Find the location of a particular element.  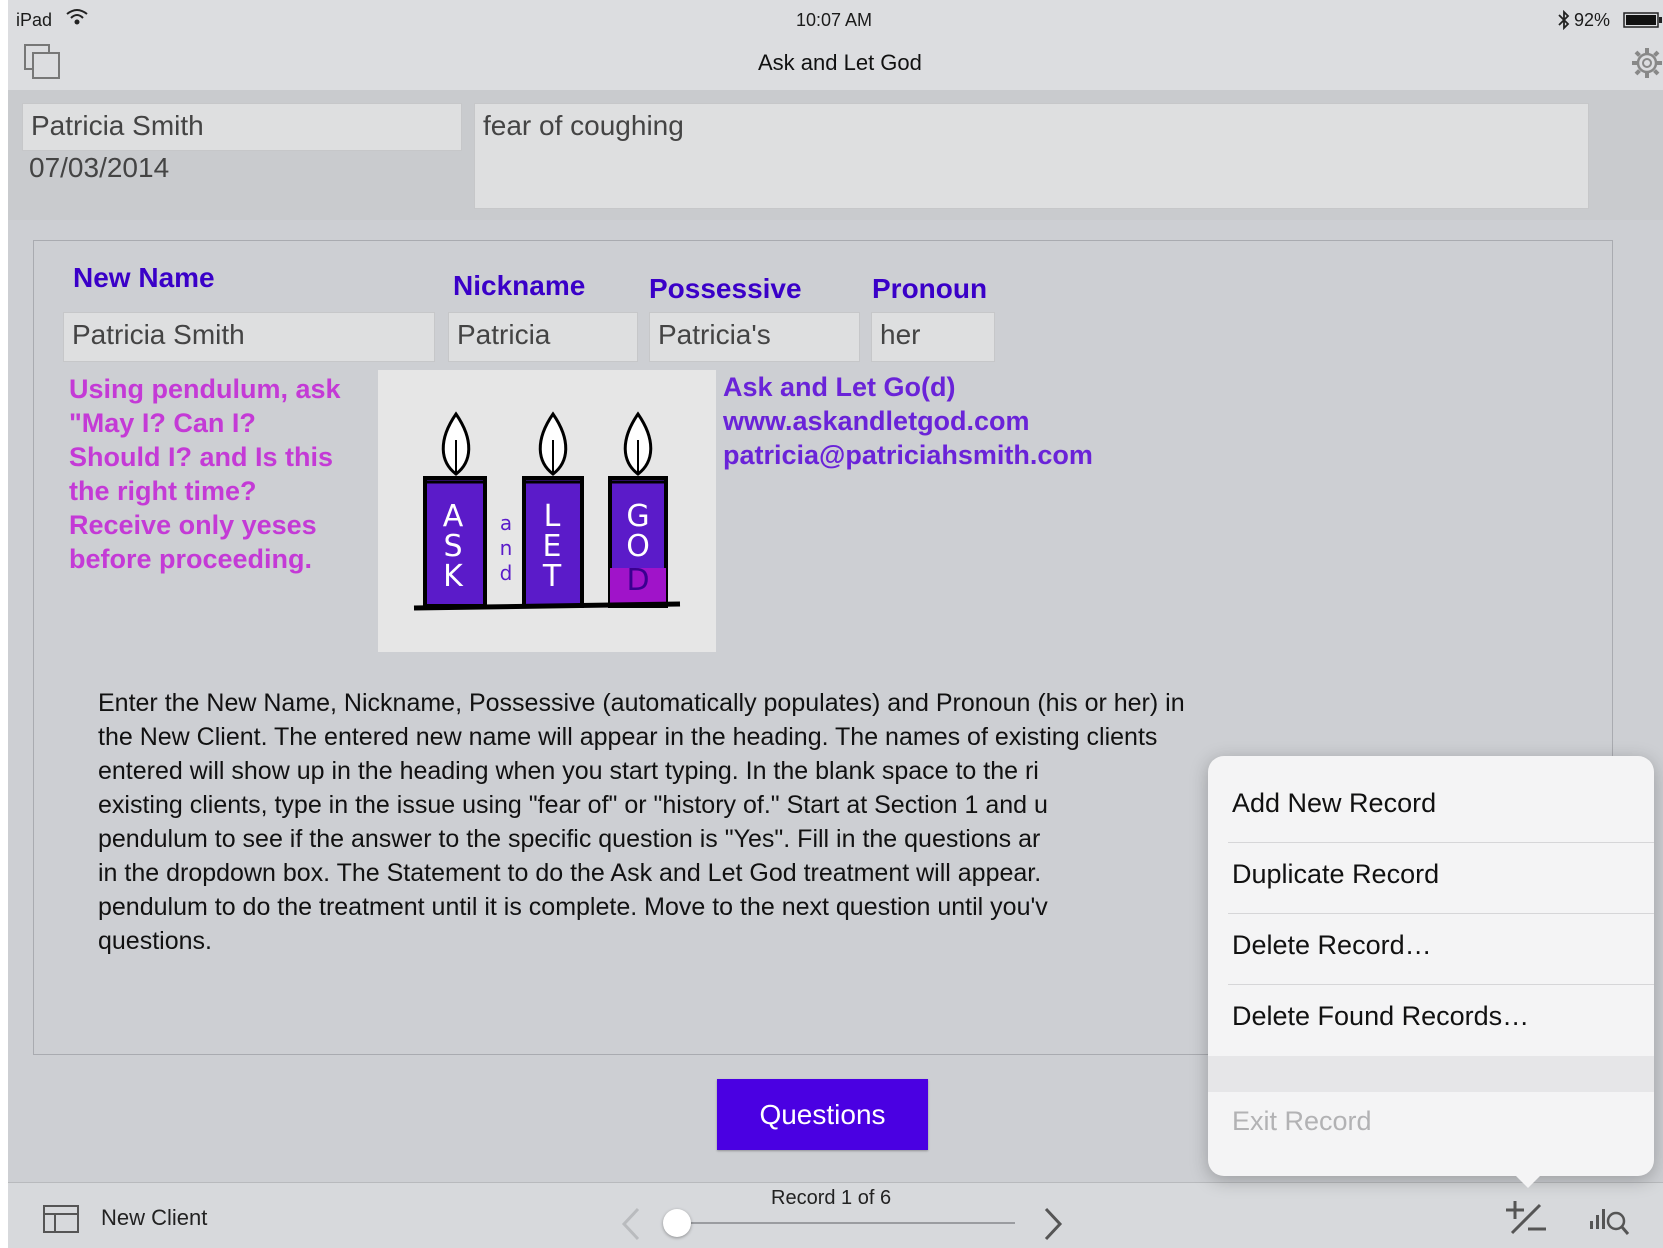

app-title: Ask and Let God is located at coordinates (840, 62).